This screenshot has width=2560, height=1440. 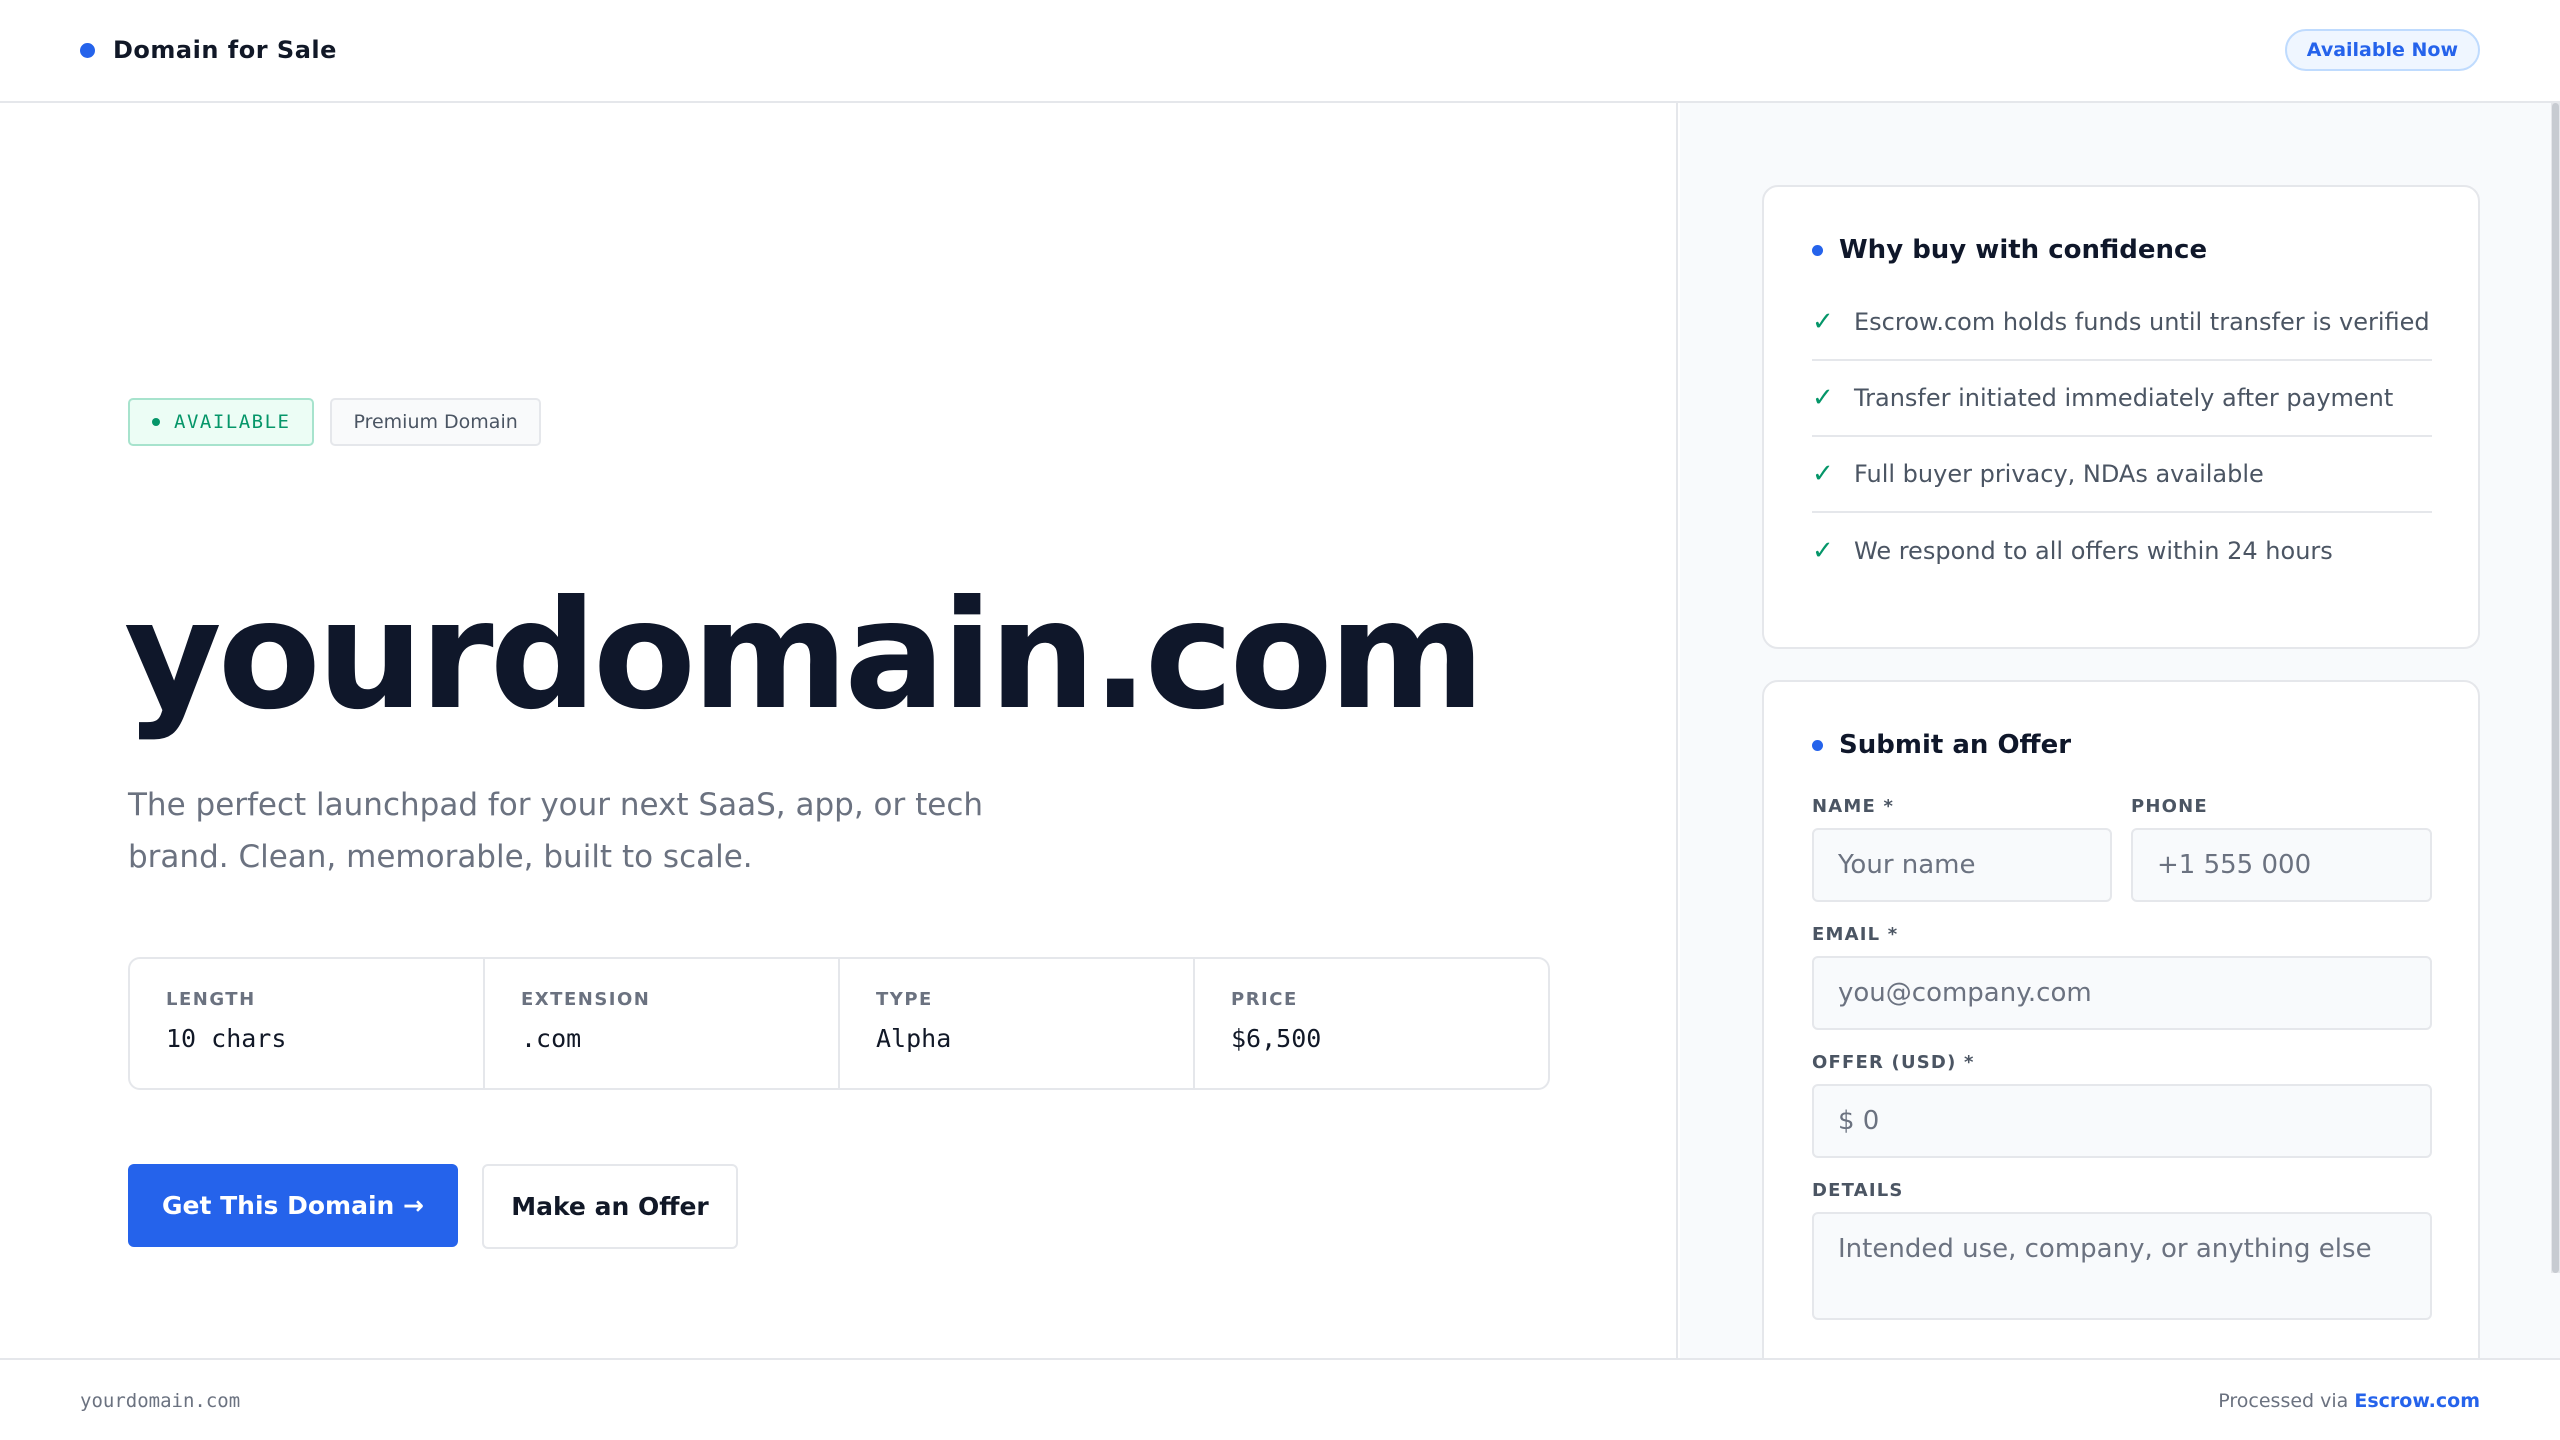 I want to click on action-buttons: Get This Domain → Make an Offer, so click(x=433, y=1206).